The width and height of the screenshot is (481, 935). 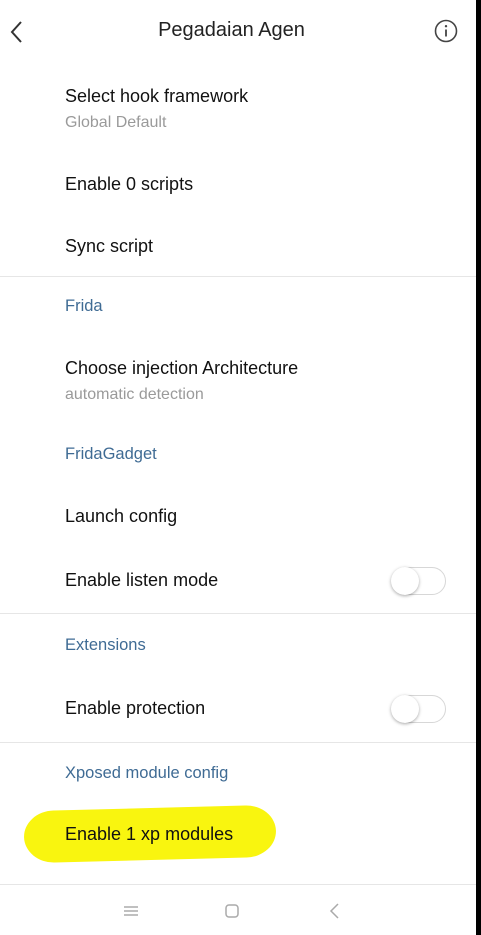 What do you see at coordinates (253, 708) in the screenshot?
I see `protection-item: Enable protection` at bounding box center [253, 708].